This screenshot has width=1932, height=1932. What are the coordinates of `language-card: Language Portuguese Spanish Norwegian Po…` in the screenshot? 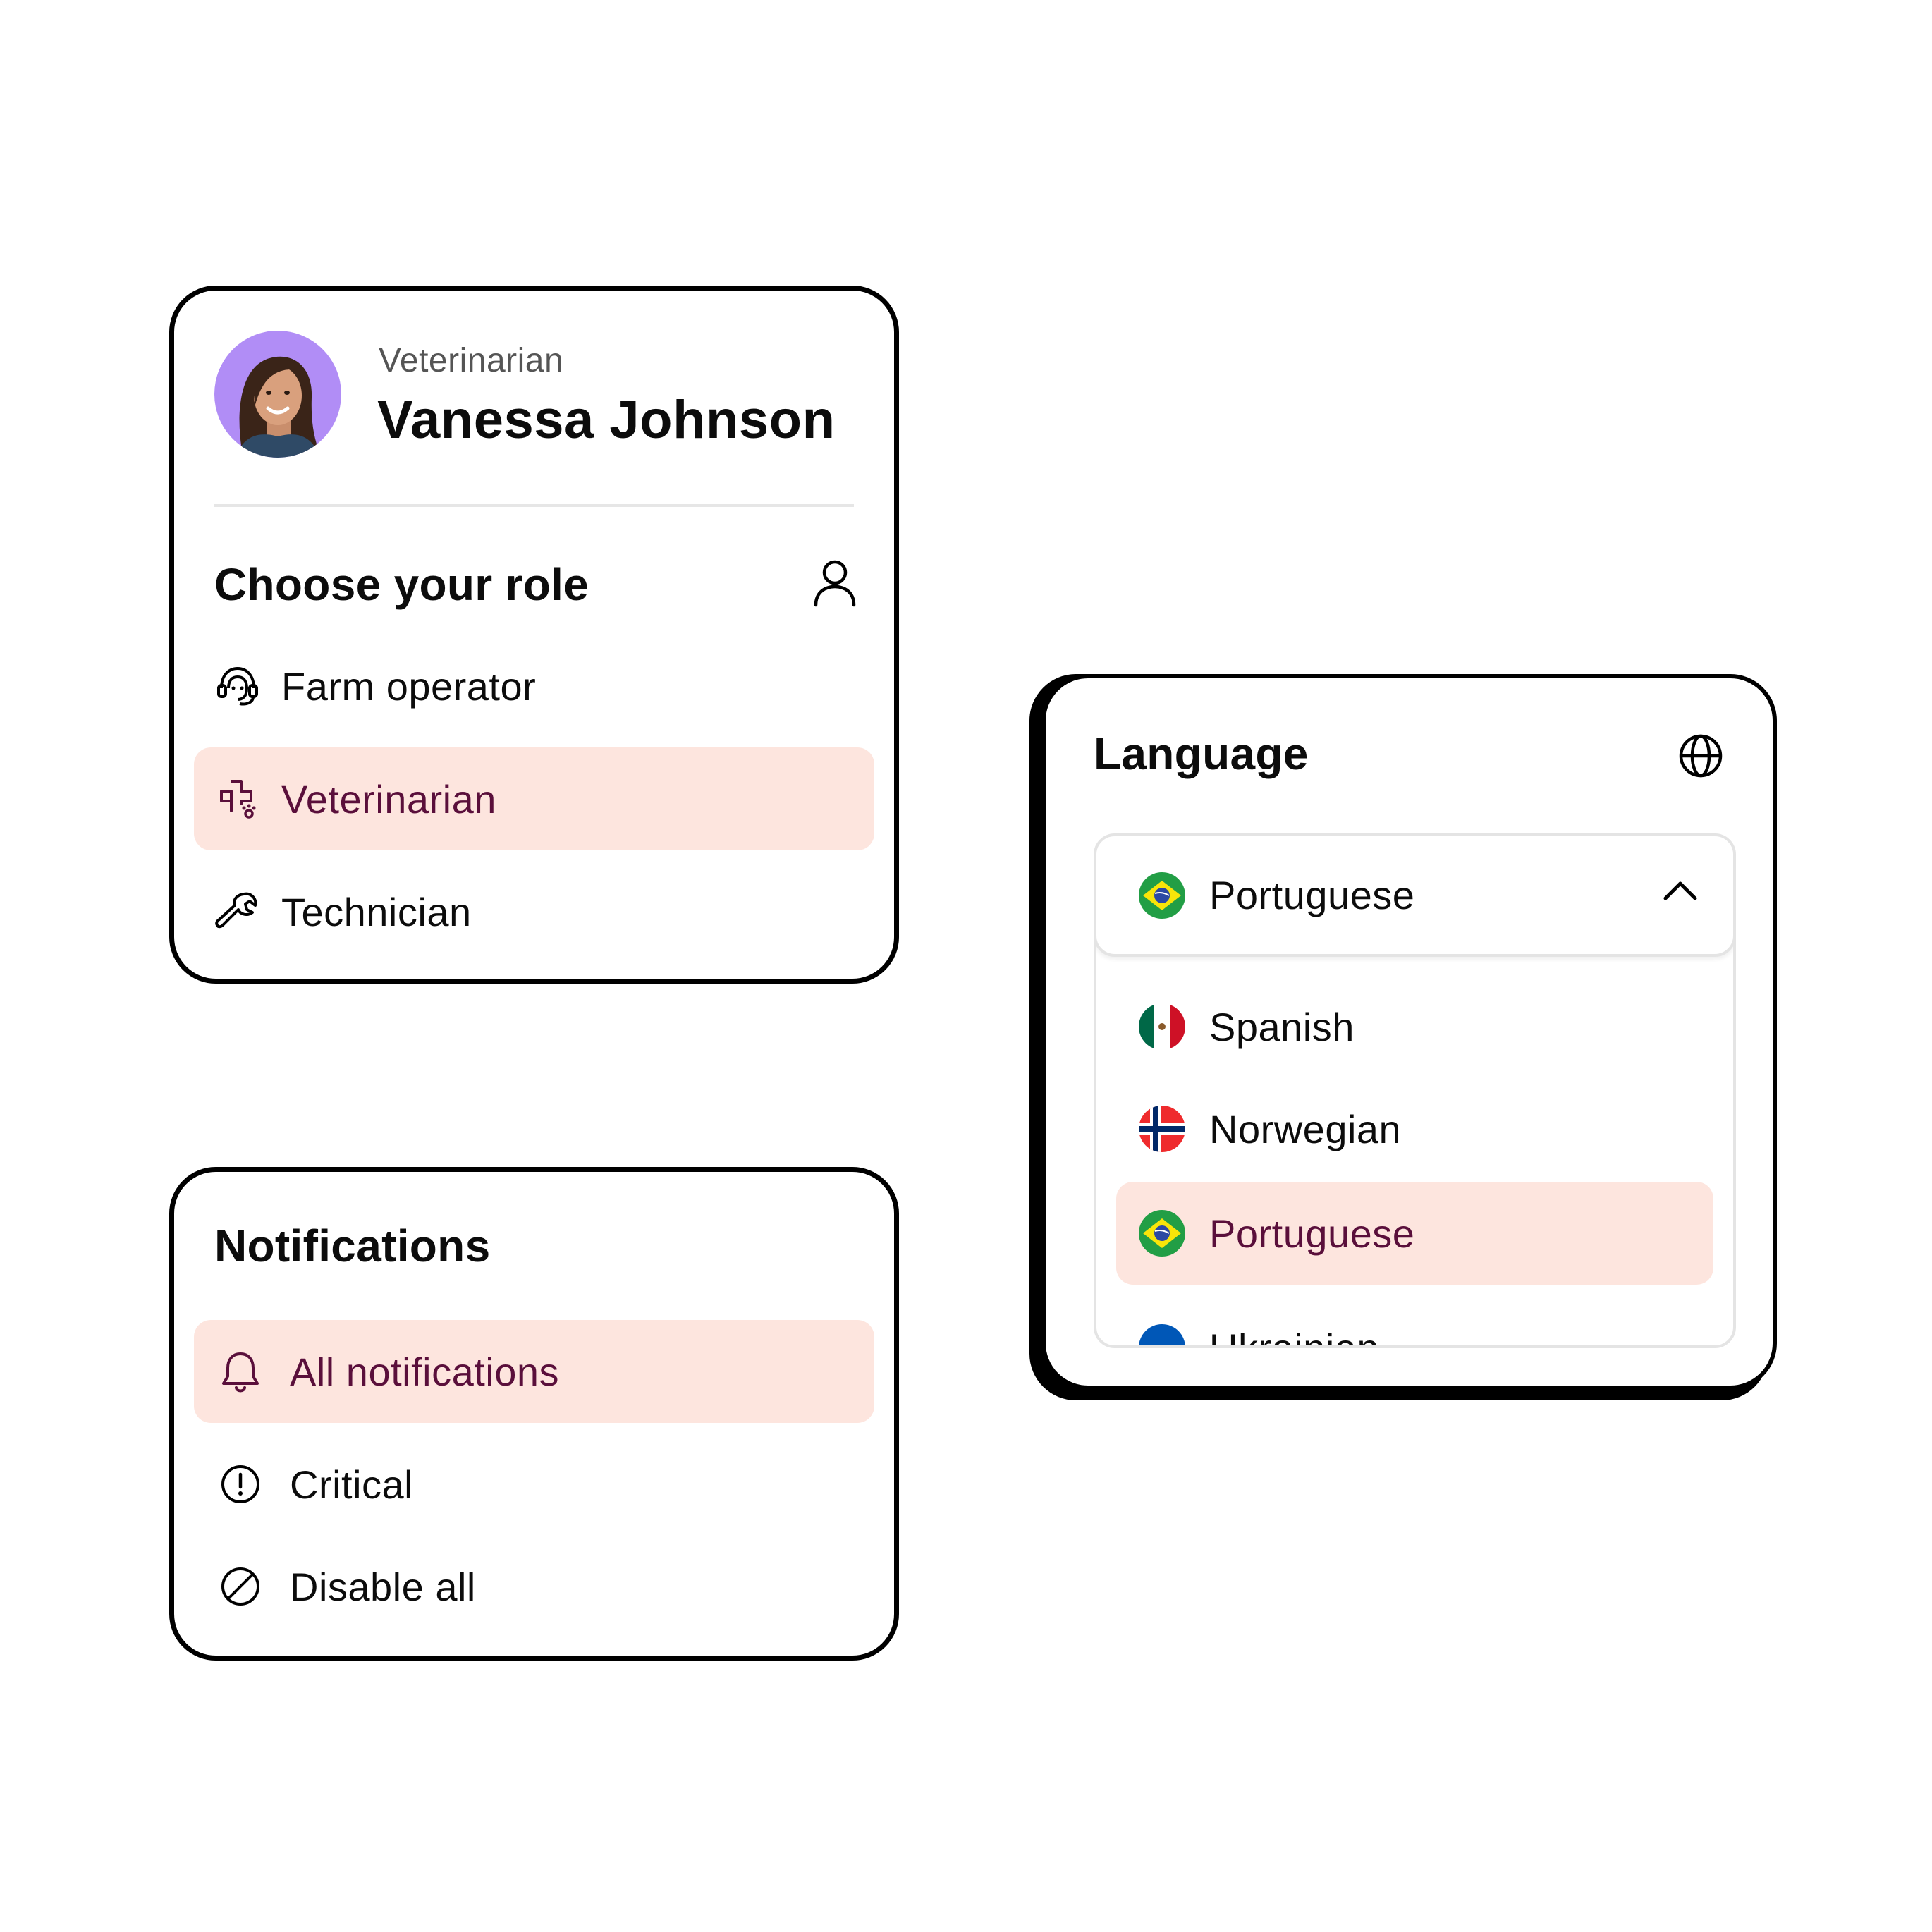 It's located at (1409, 1032).